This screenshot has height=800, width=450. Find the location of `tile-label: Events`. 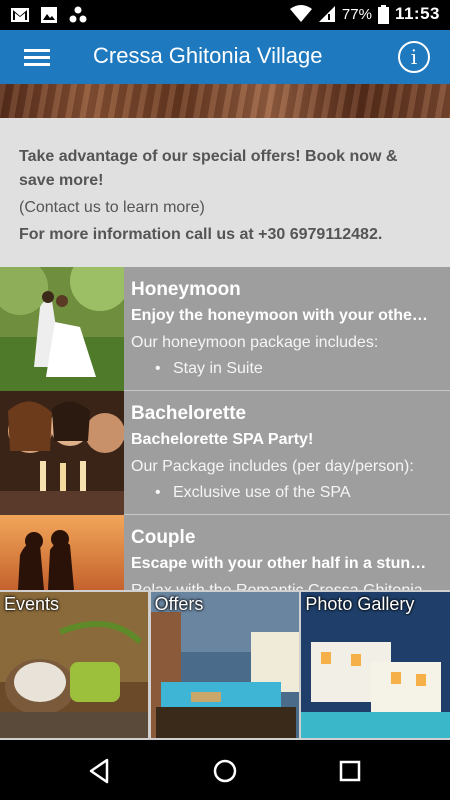

tile-label: Events is located at coordinates (32, 604).